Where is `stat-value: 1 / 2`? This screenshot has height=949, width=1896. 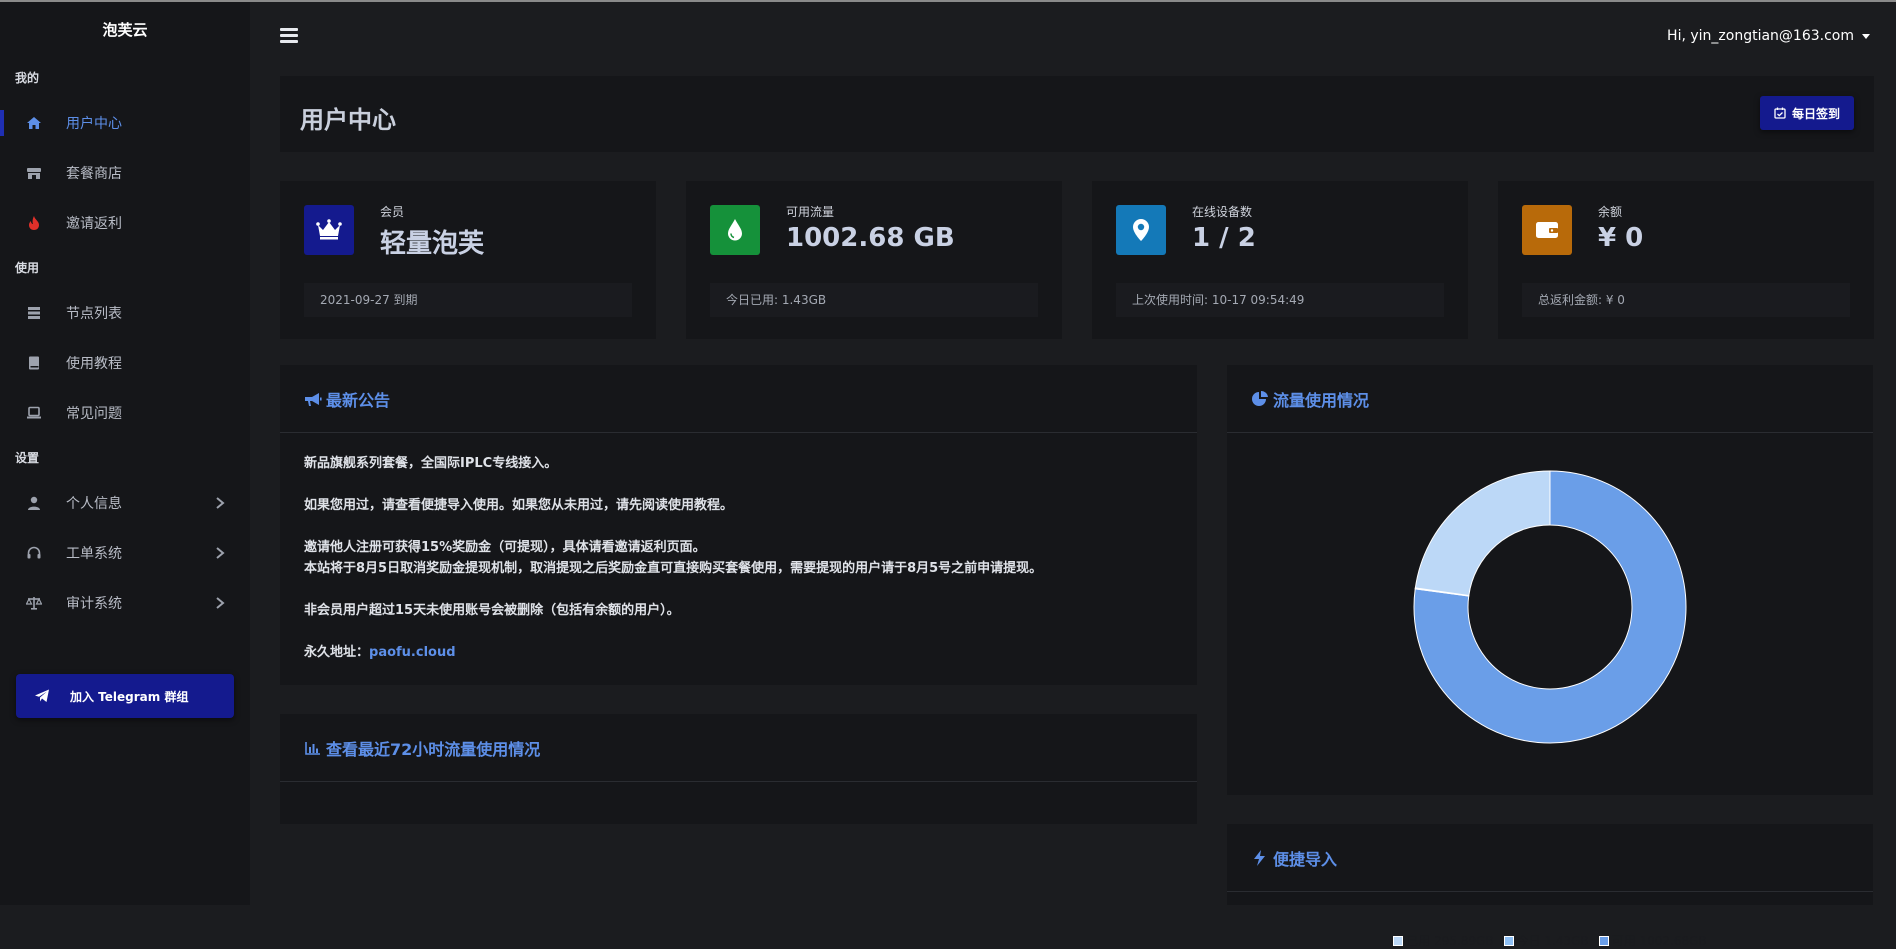
stat-value: 1 / 2 is located at coordinates (1224, 238).